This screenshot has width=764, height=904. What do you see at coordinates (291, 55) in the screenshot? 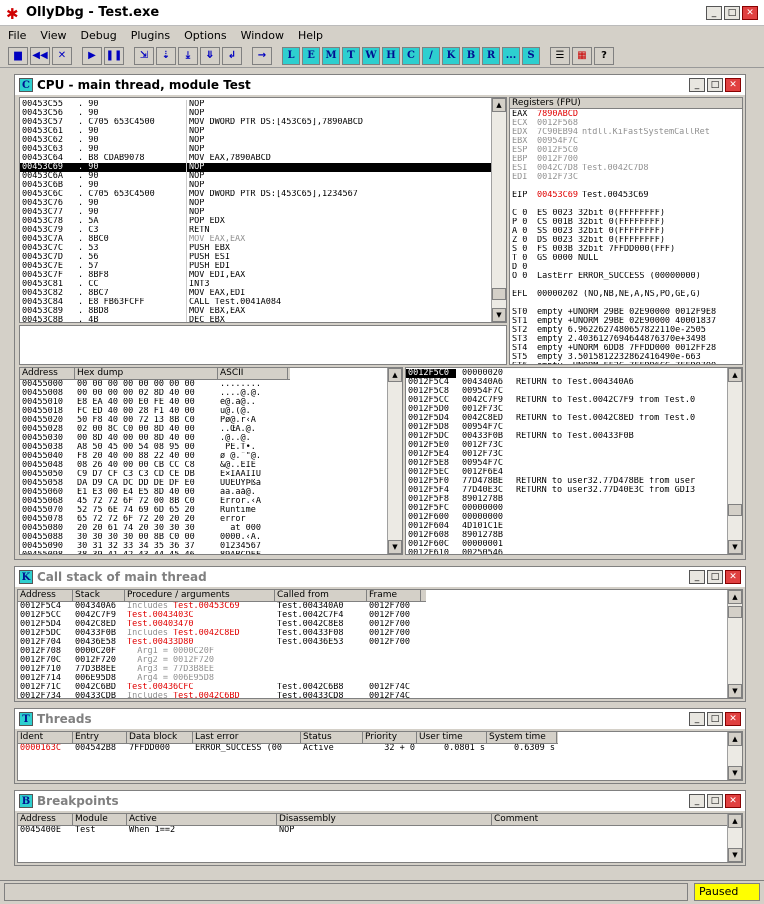
I see `toolbar-window-1-button: L` at bounding box center [291, 55].